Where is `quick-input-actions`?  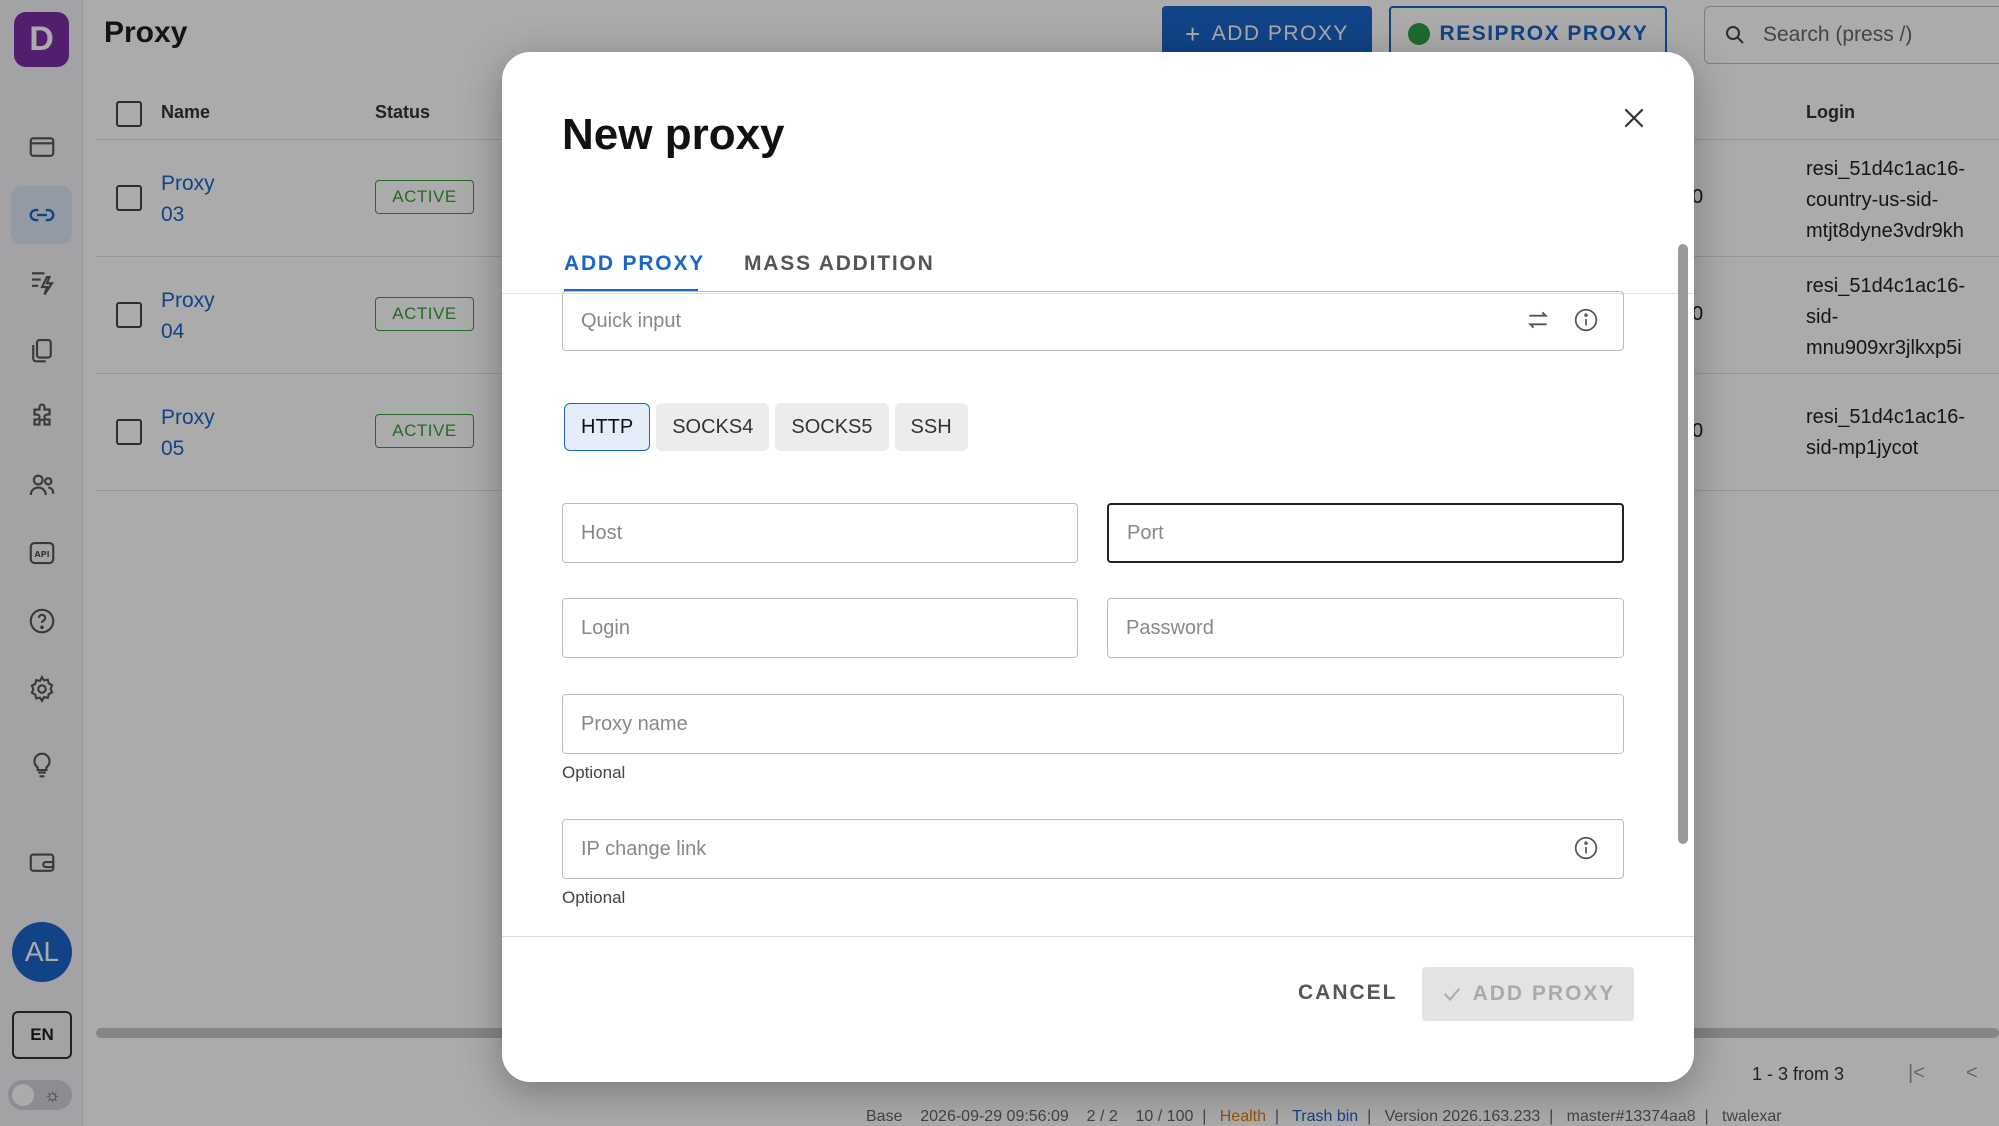 quick-input-actions is located at coordinates (1562, 320).